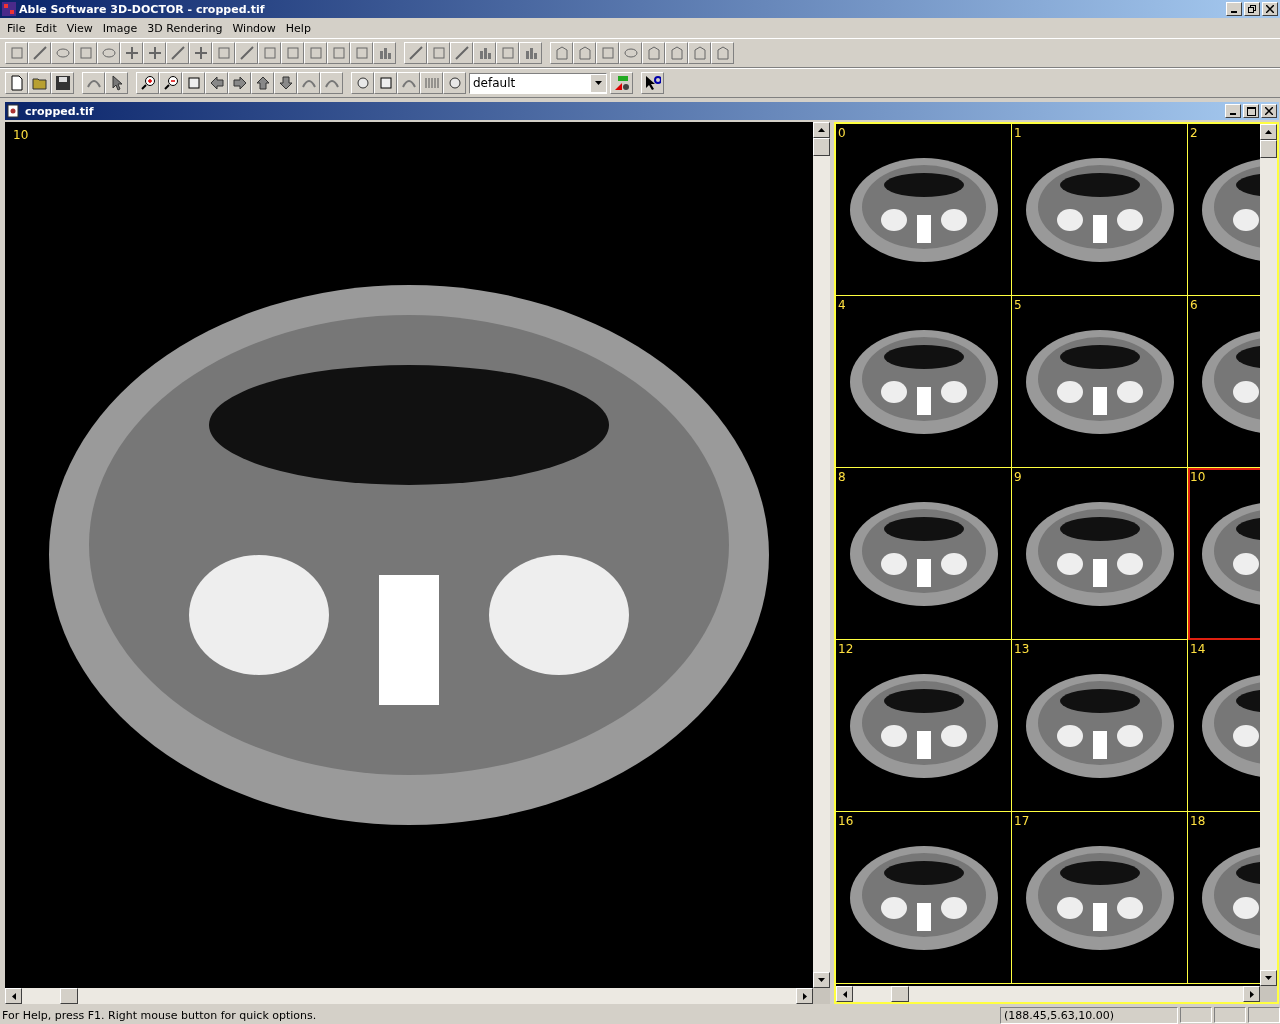 The image size is (1280, 1024). Describe the element at coordinates (298, 28) in the screenshot. I see `menu-item: Help` at that location.